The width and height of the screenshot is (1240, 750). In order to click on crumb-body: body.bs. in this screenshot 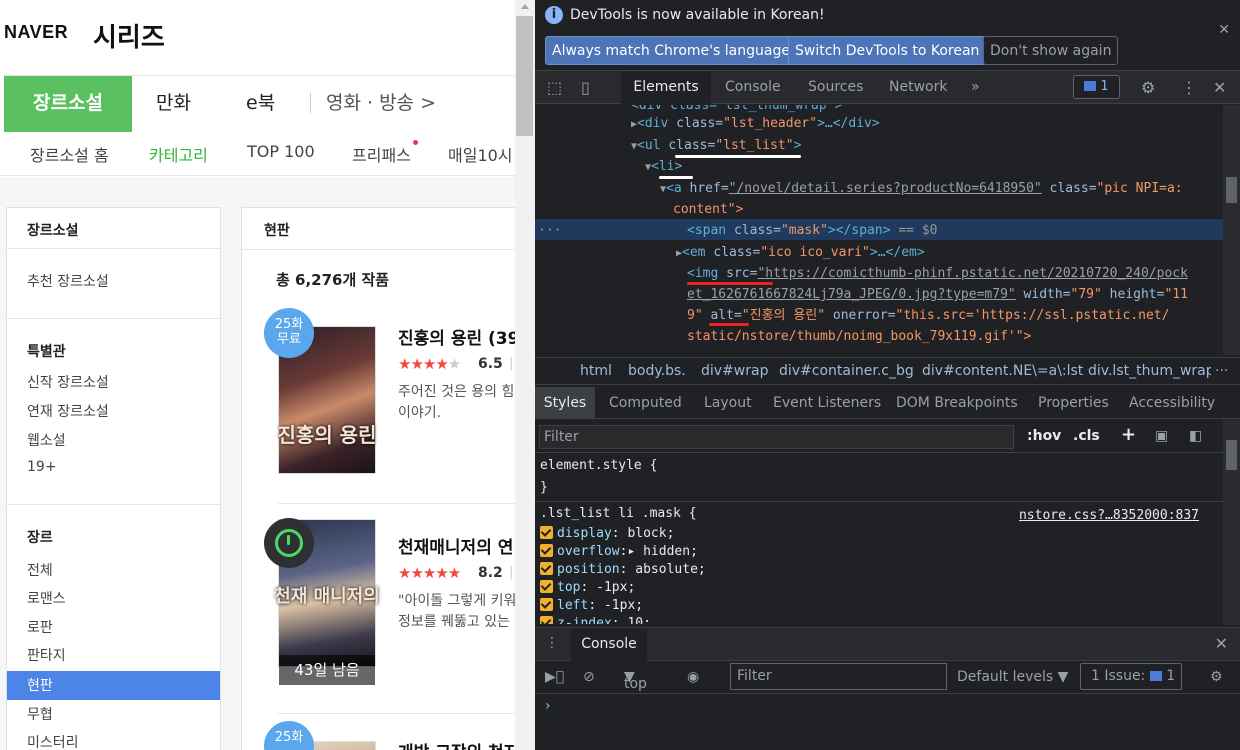, I will do `click(657, 371)`.